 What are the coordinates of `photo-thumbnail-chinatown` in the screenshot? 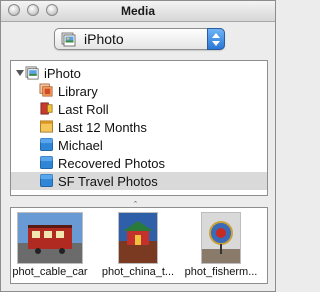 It's located at (138, 238).